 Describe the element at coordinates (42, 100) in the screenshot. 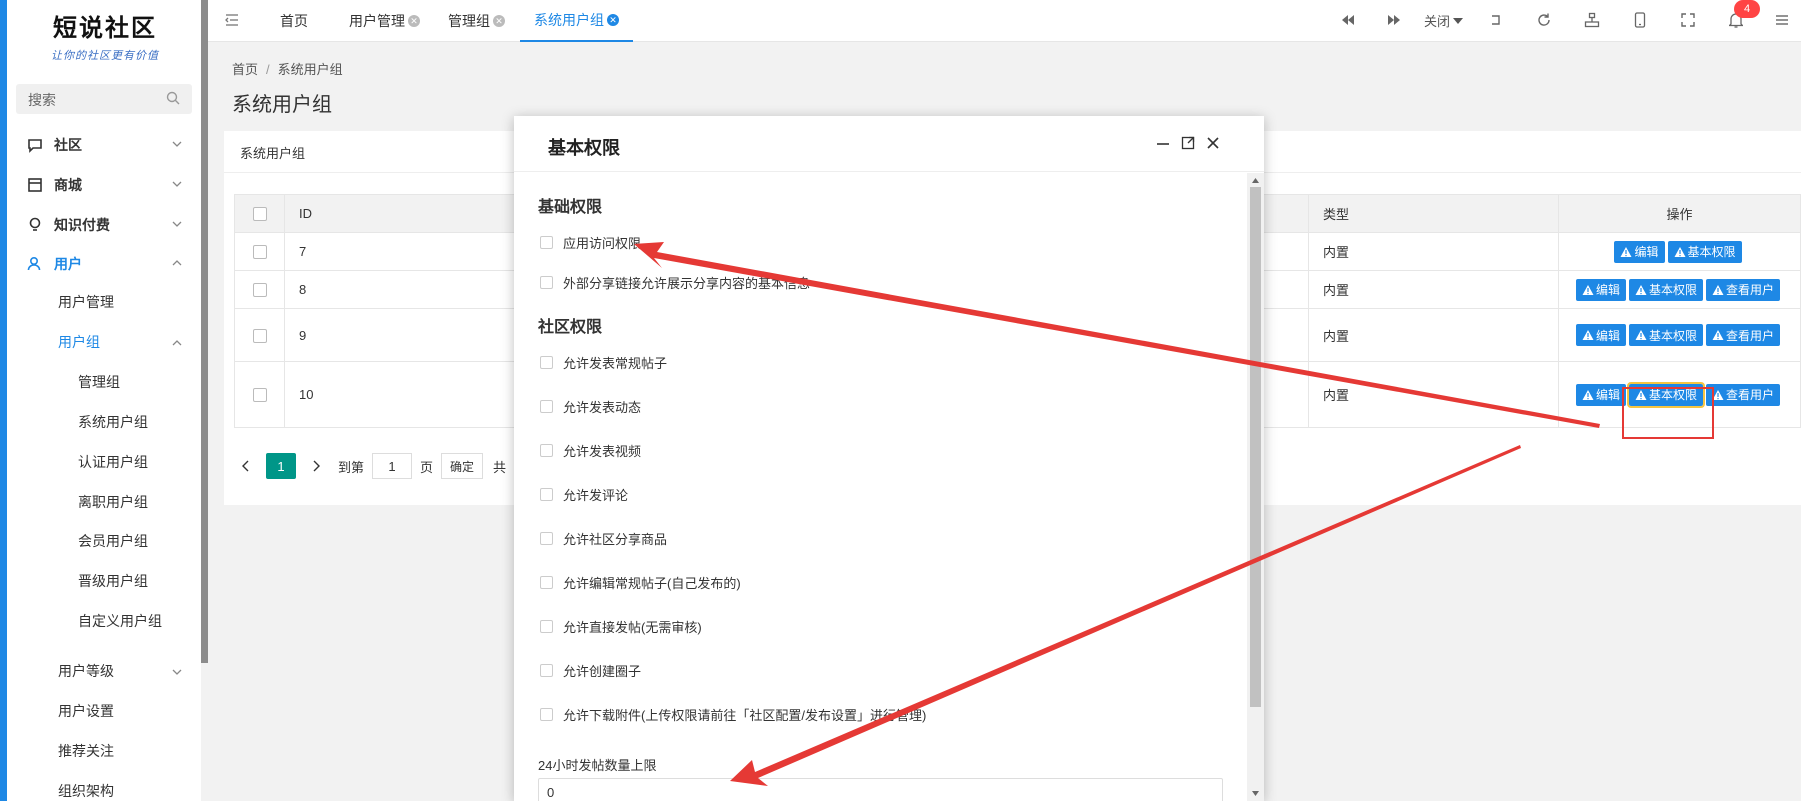

I see `search-placeholder: 搜索` at that location.